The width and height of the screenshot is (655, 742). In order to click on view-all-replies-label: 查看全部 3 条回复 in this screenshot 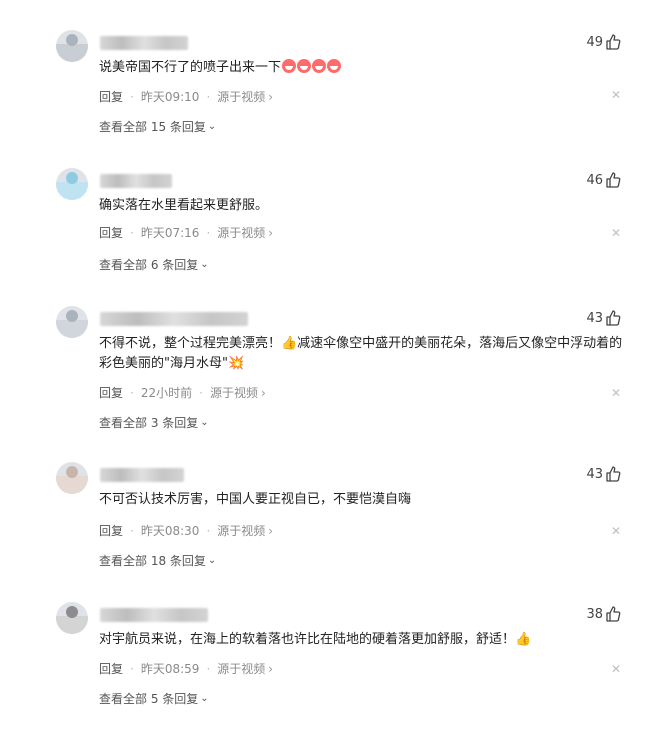, I will do `click(149, 423)`.